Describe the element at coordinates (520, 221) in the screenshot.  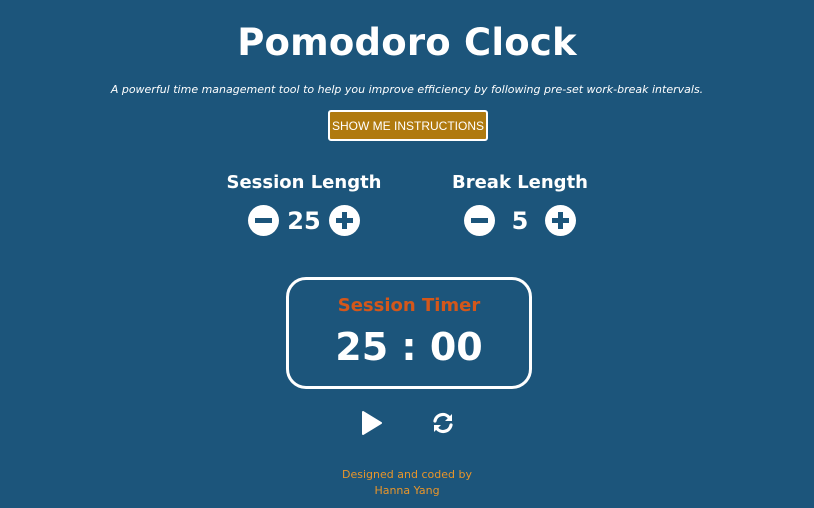
I see `break-length-value: 5` at that location.